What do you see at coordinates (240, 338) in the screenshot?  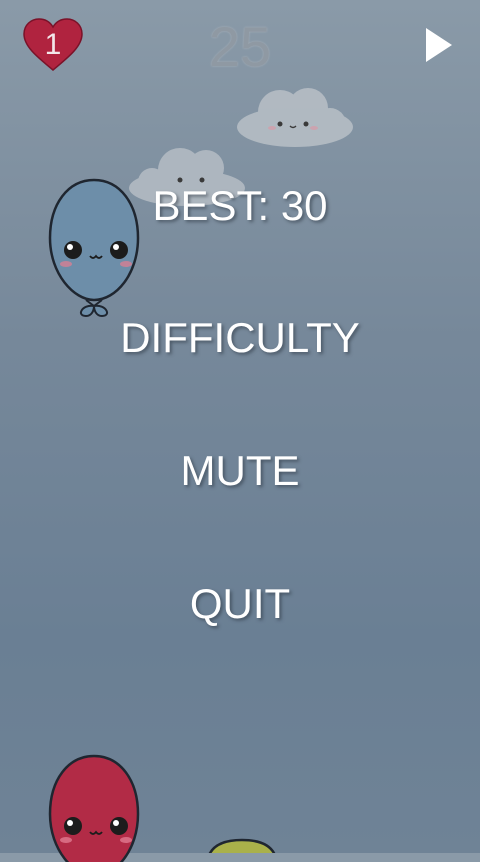 I see `difficulty-button: DIFFICULTY` at bounding box center [240, 338].